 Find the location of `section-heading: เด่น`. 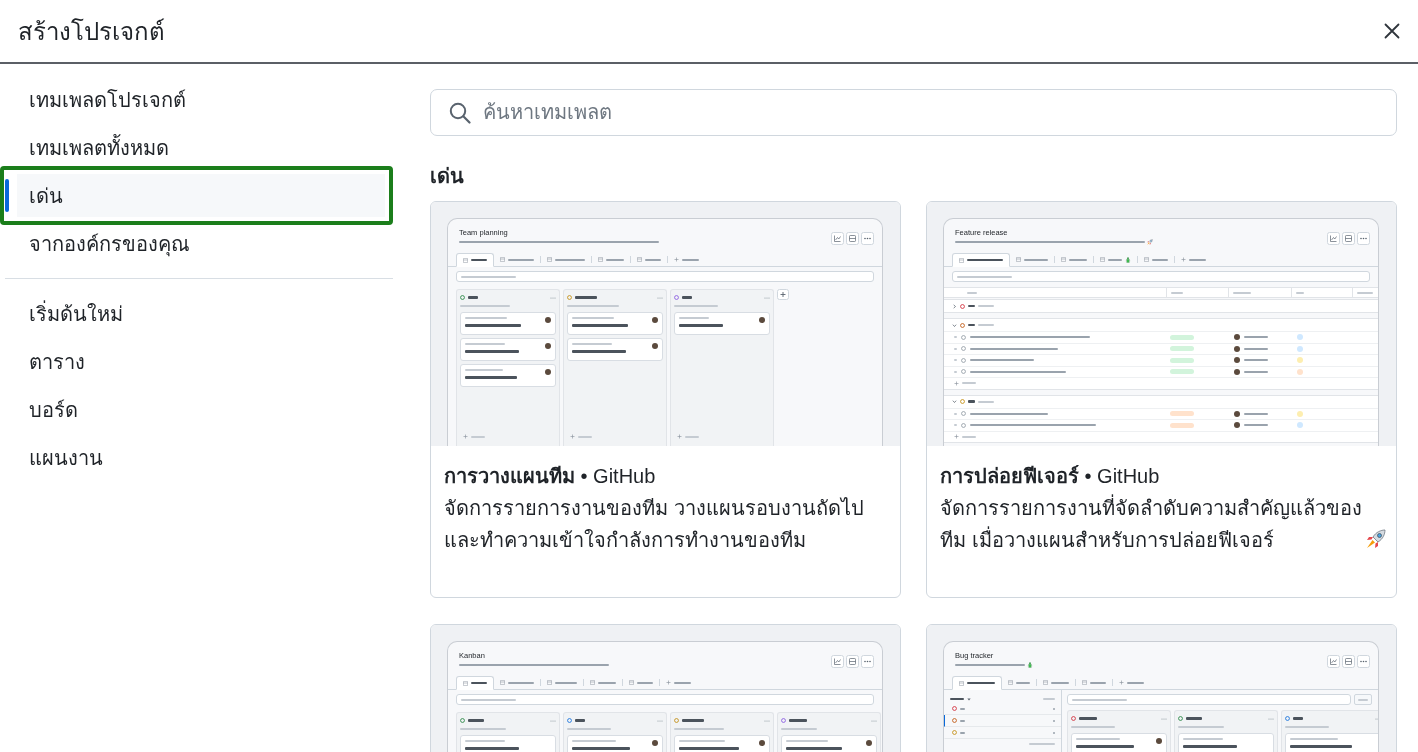

section-heading: เด่น is located at coordinates (447, 176).